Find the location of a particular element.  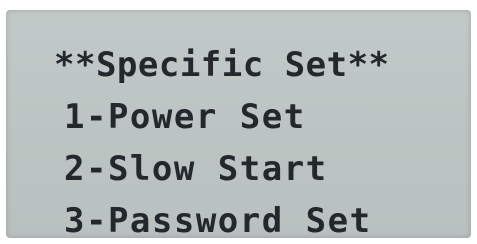

menu-item-password-set: 3-Password Set is located at coordinates (218, 221).